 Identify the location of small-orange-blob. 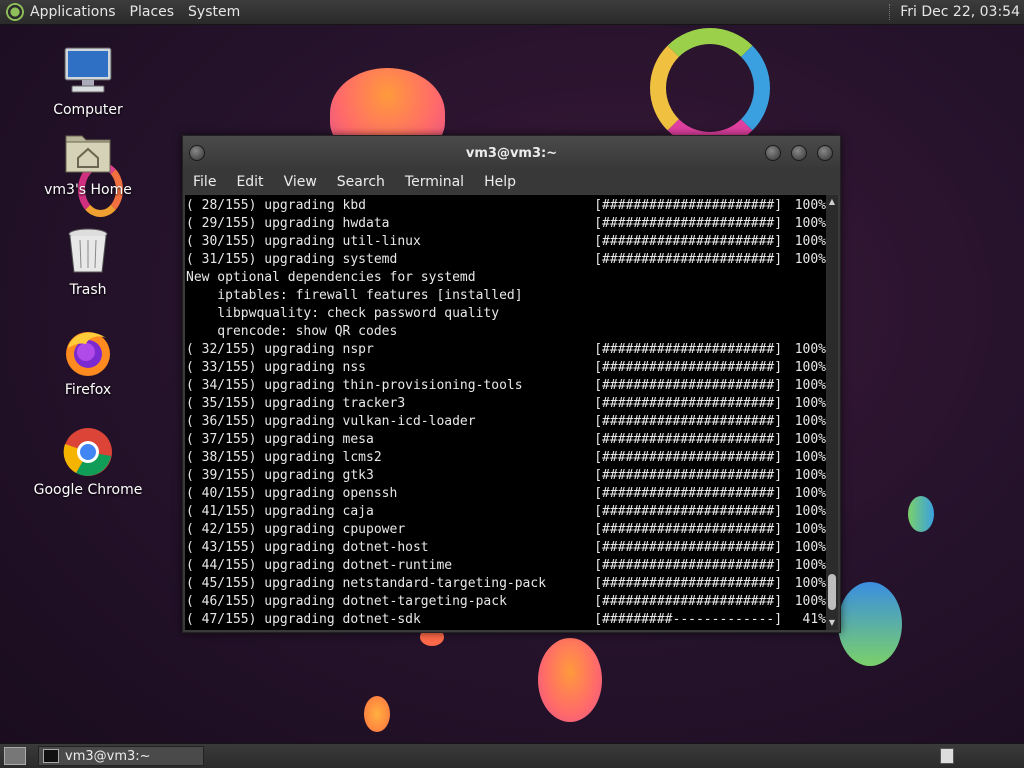
(377, 714).